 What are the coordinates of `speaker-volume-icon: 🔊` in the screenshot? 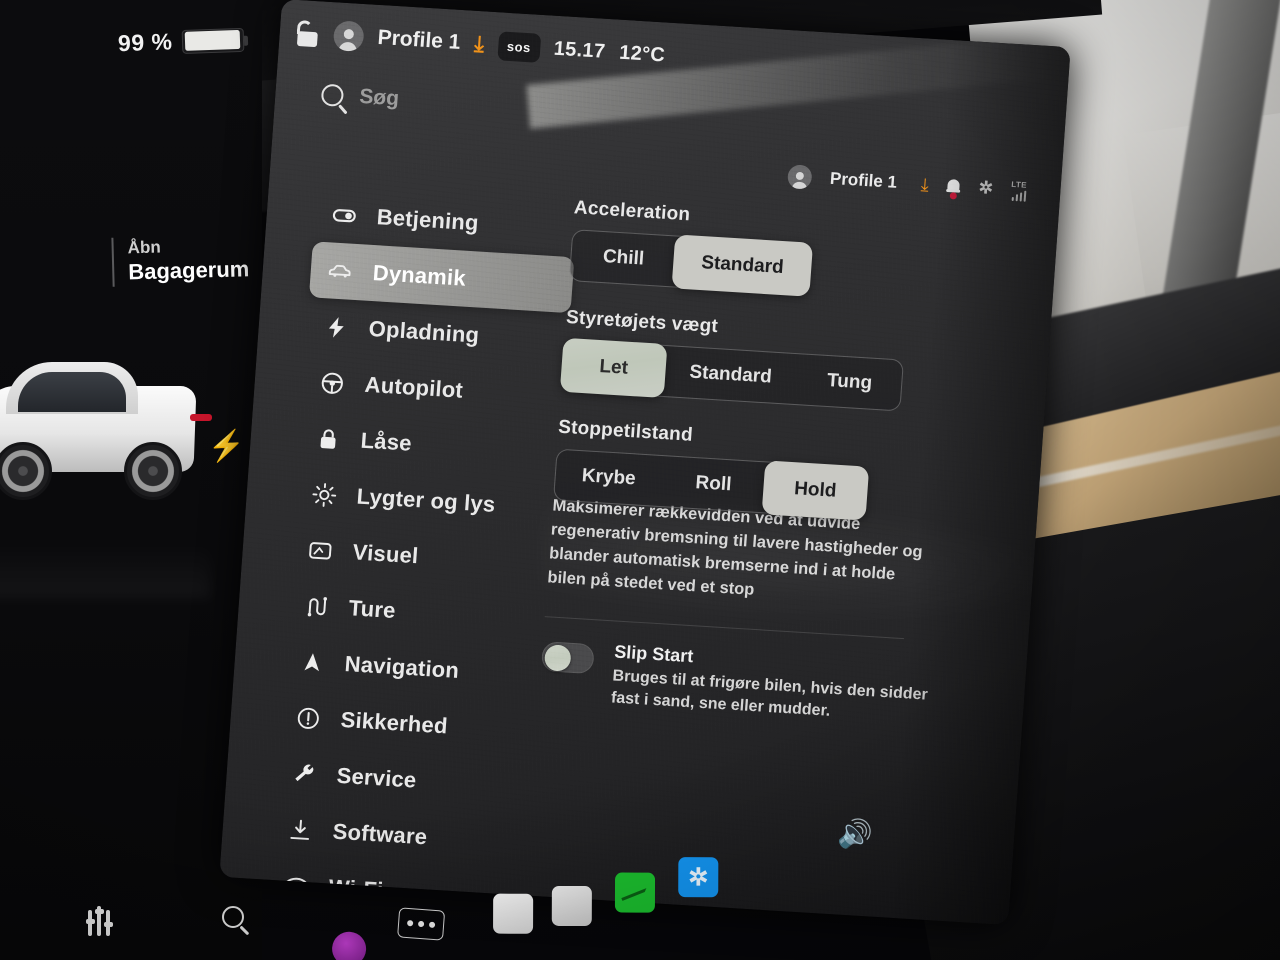 It's located at (855, 833).